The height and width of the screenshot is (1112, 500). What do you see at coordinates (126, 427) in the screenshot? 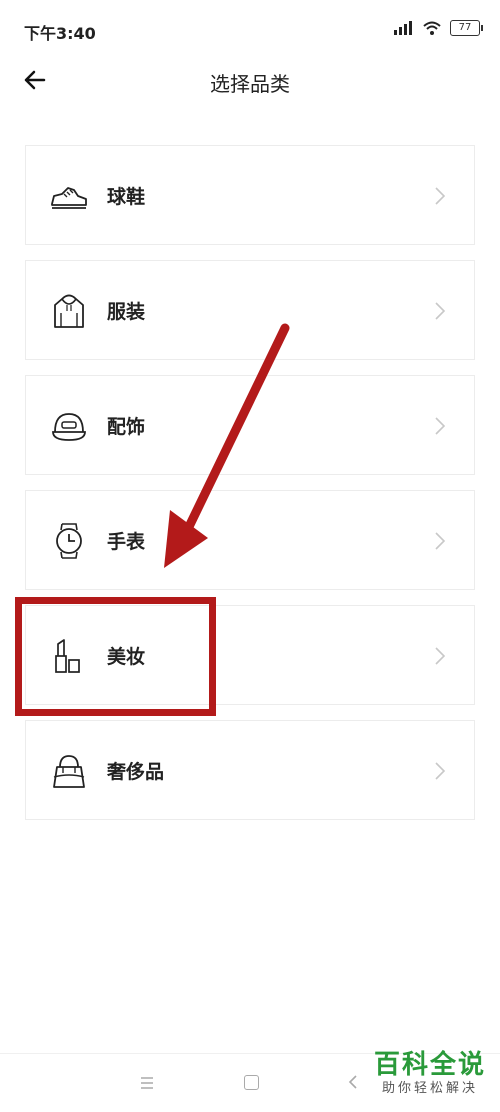
I see `category-label: 配饰` at bounding box center [126, 427].